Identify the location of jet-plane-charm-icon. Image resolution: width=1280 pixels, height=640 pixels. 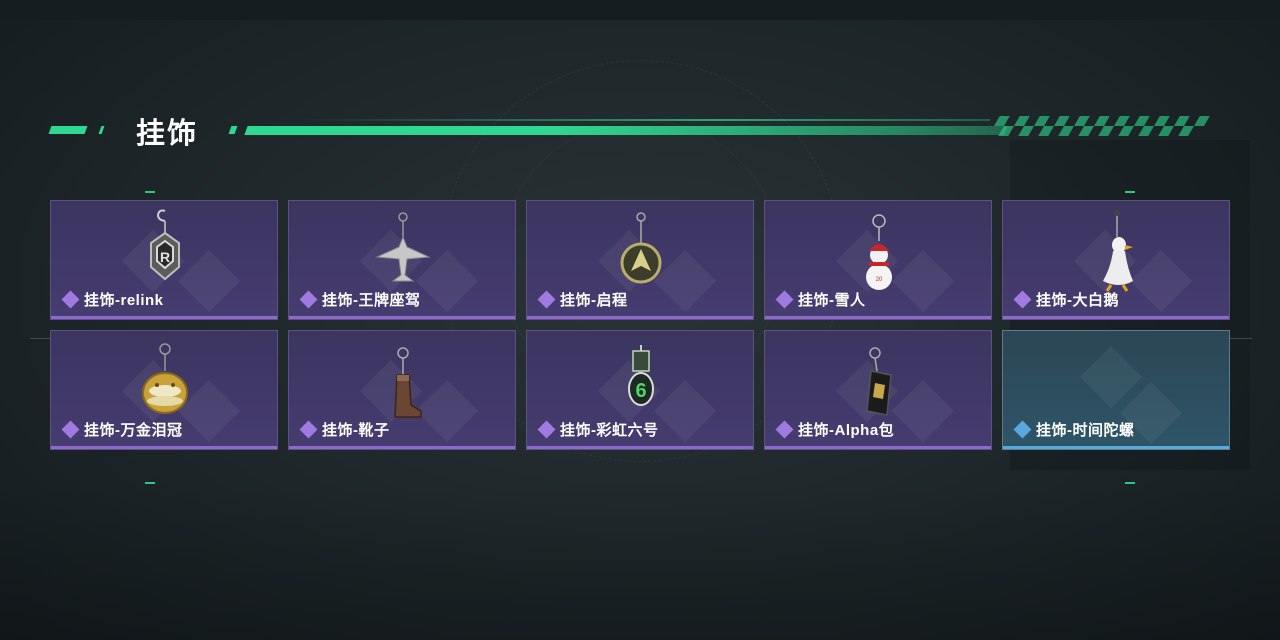
(403, 247).